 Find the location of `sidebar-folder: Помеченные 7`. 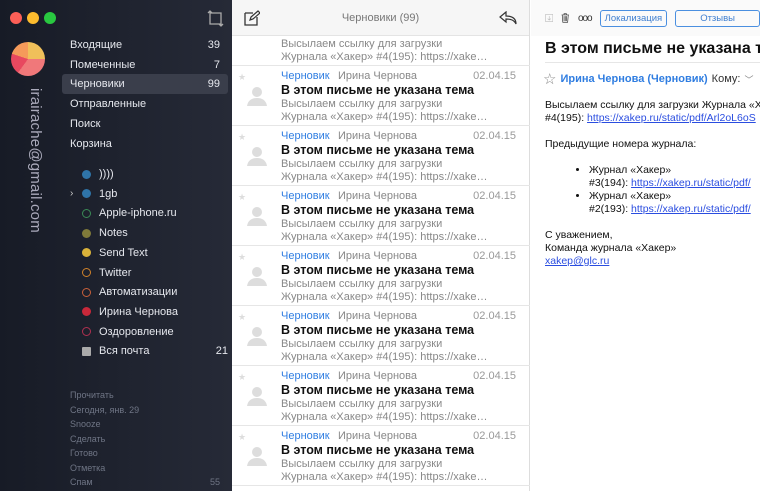

sidebar-folder: Помеченные 7 is located at coordinates (145, 65).